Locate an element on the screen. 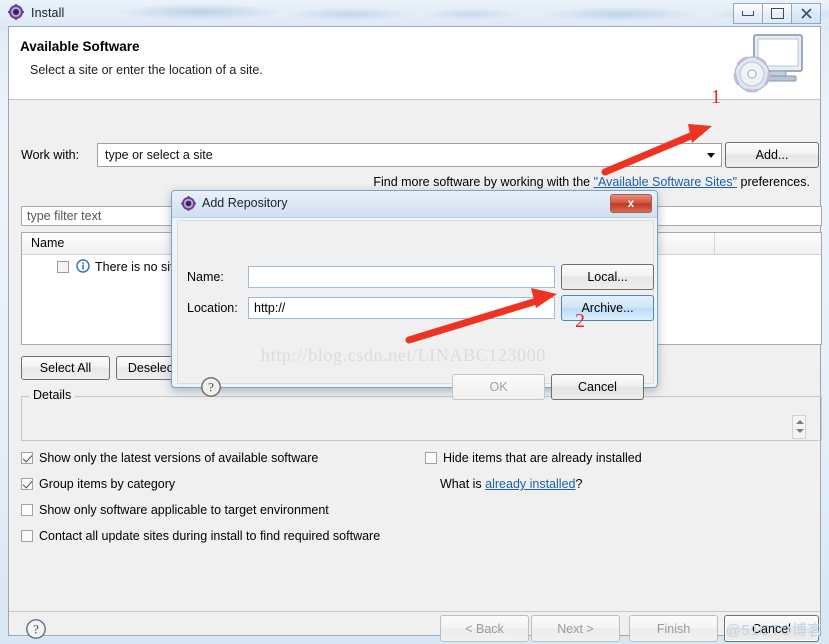  name-input is located at coordinates (401, 277).